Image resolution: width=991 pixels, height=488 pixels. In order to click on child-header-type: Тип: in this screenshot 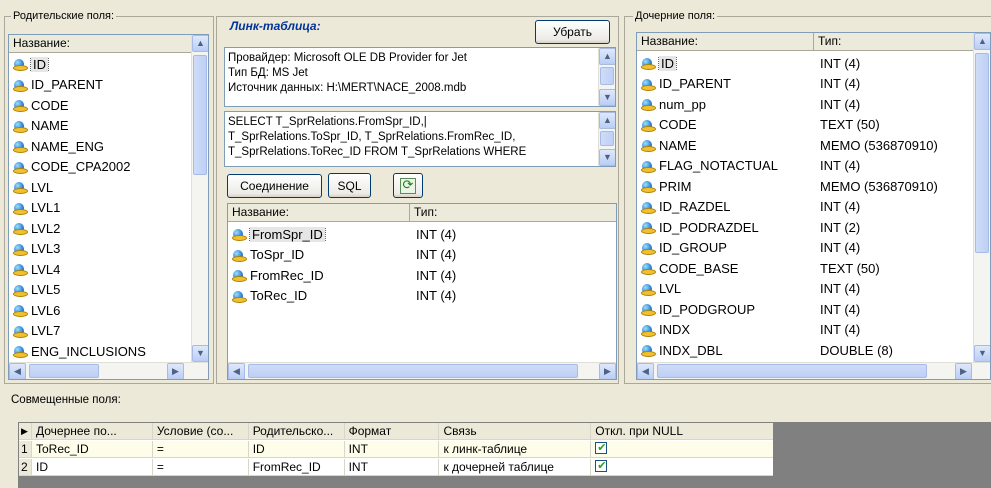, I will do `click(894, 41)`.